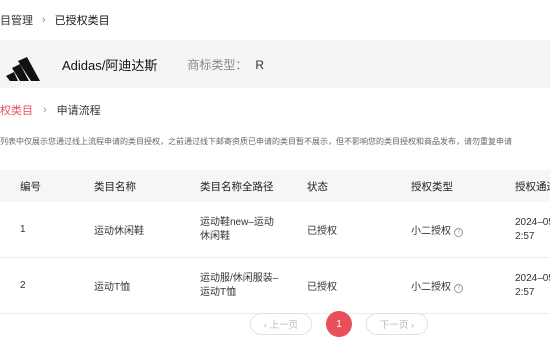 This screenshot has width=550, height=341. What do you see at coordinates (281, 324) in the screenshot?
I see `prev-page-button: ‹ 上一页` at bounding box center [281, 324].